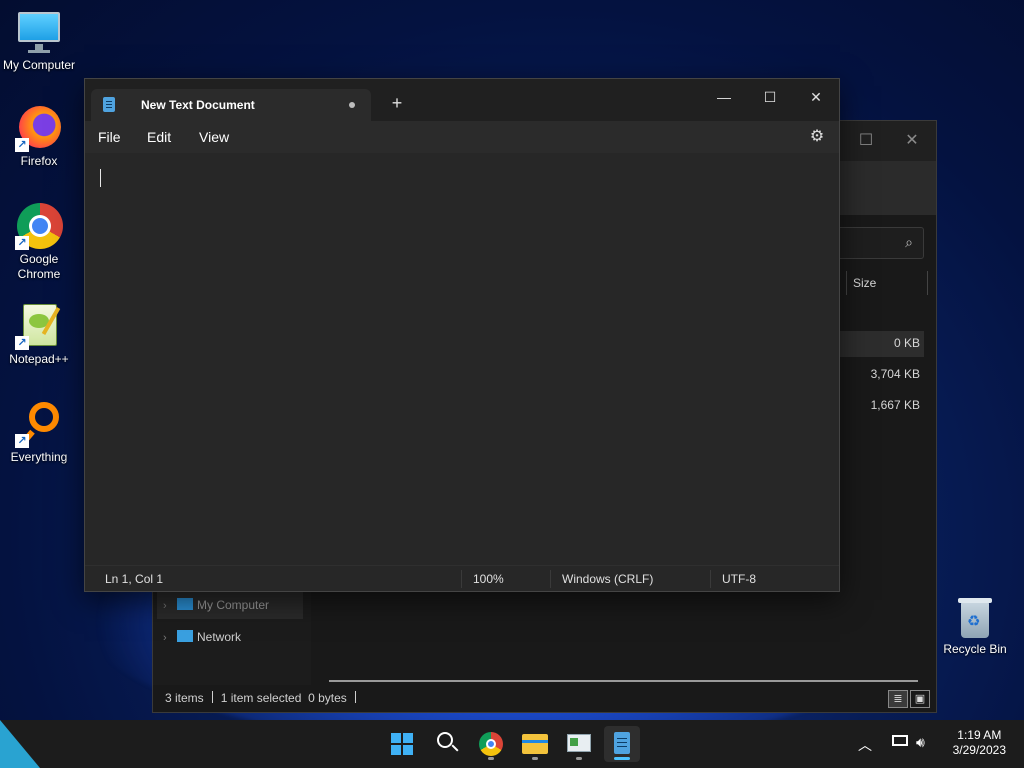  What do you see at coordinates (579, 744) in the screenshot?
I see `taskbar-control-panel` at bounding box center [579, 744].